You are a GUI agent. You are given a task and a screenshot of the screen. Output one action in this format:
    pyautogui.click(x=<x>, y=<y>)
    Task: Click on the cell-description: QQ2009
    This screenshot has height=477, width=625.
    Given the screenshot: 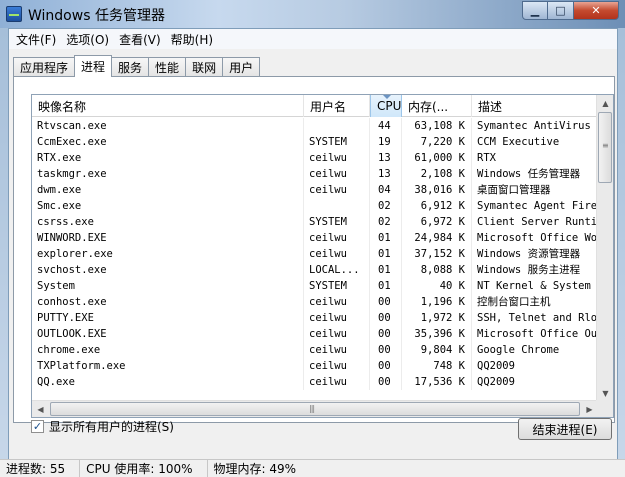 What is the action you would take?
    pyautogui.click(x=496, y=366)
    